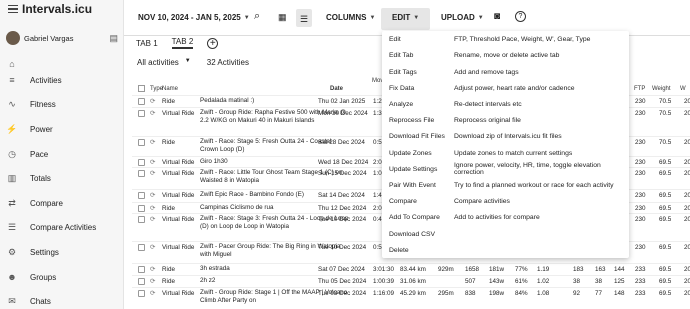 Image resolution: width=690 pixels, height=309 pixels. What do you see at coordinates (28, 301) in the screenshot?
I see `sidebar-item-chats: ✉ Chats` at bounding box center [28, 301].